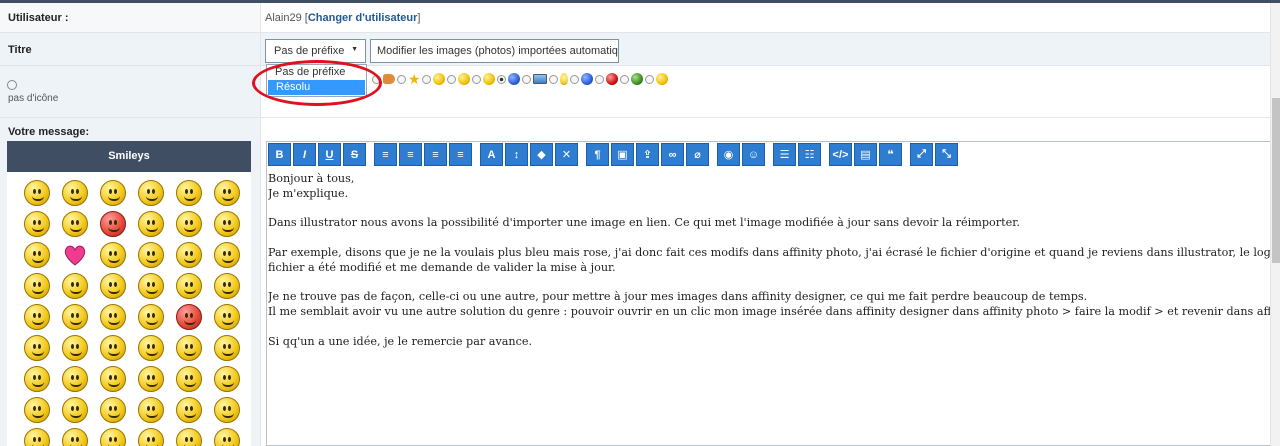 The image size is (1280, 446). I want to click on align-left-button: ≡, so click(385, 154).